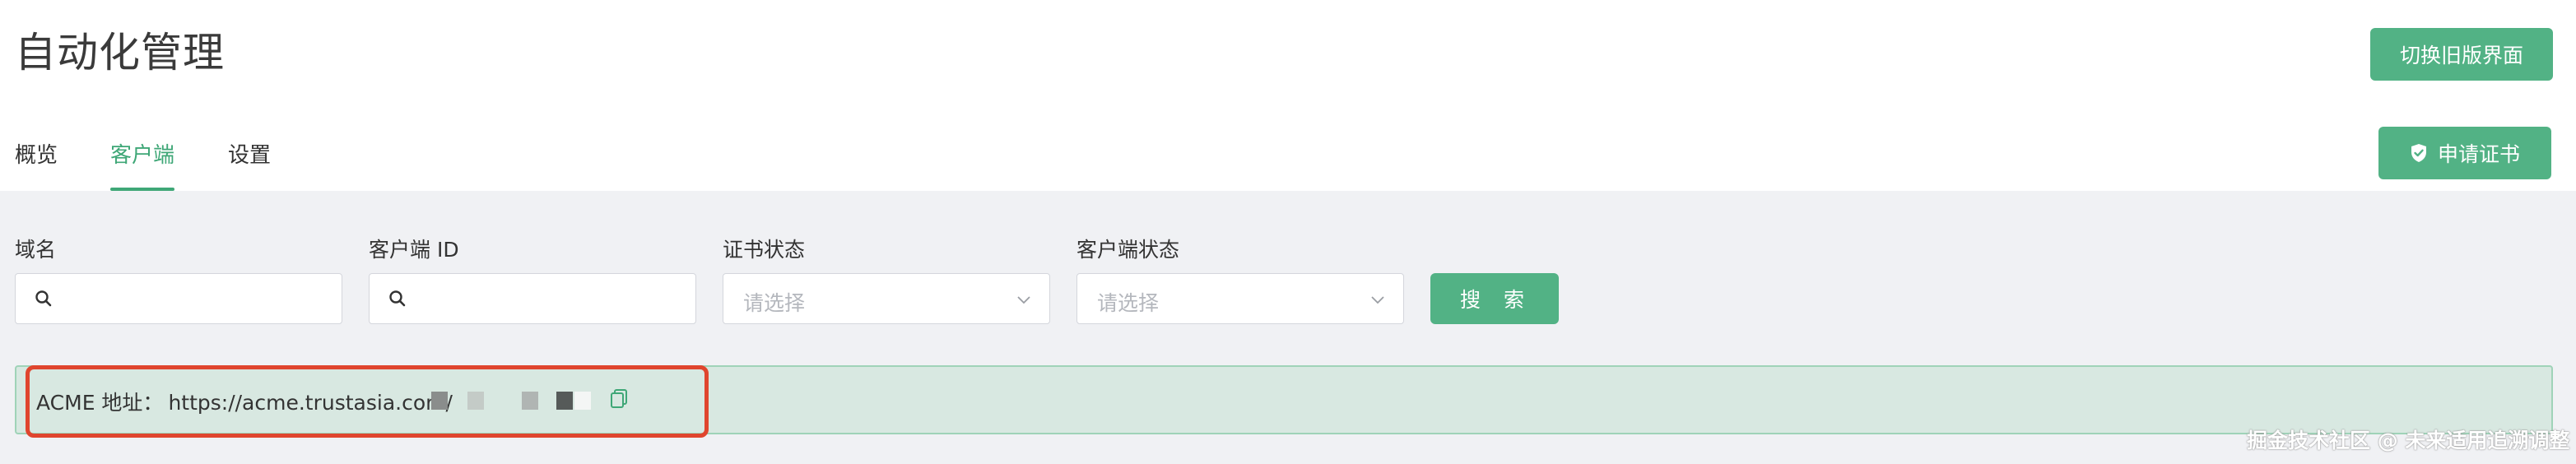 This screenshot has height=464, width=2576. I want to click on cert-status-placeholder: 请选择, so click(774, 303).